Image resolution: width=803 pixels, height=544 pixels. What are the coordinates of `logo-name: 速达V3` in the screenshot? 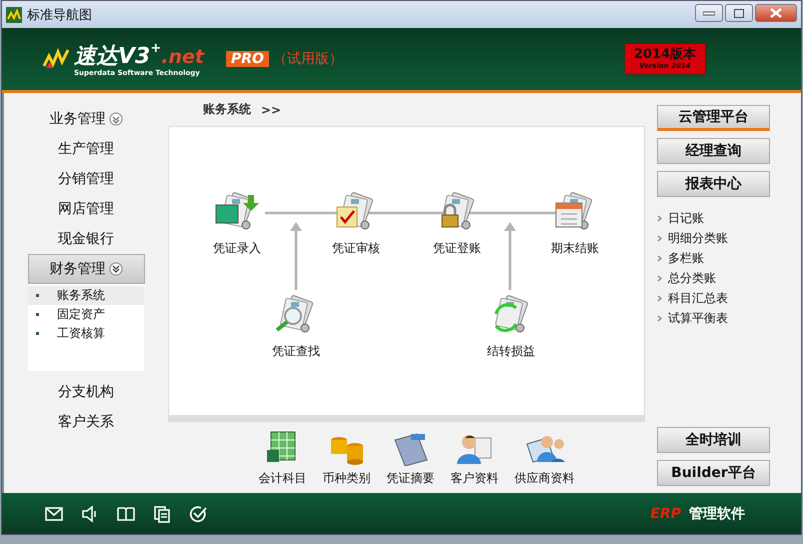 It's located at (112, 56).